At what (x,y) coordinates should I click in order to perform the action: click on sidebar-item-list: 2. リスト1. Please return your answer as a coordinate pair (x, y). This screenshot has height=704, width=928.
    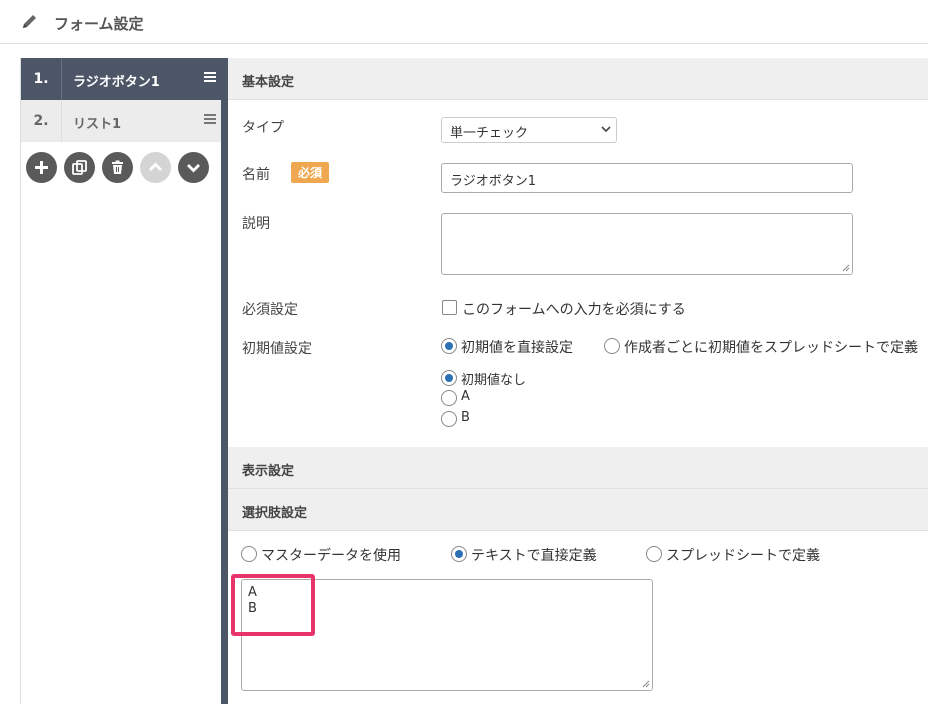
    Looking at the image, I should click on (121, 121).